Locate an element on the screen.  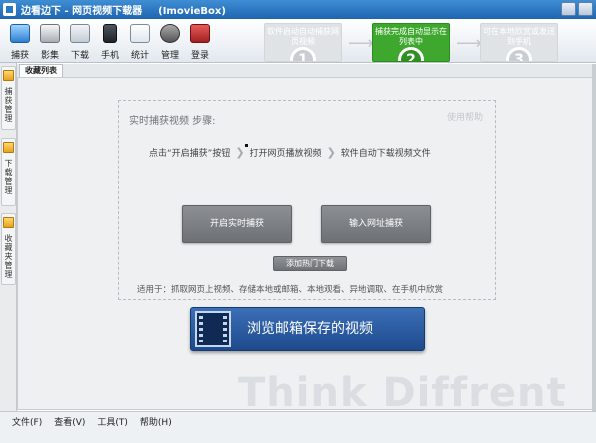
step-3: 可在本地欣赏或发送到手机 3 is located at coordinates (519, 42).